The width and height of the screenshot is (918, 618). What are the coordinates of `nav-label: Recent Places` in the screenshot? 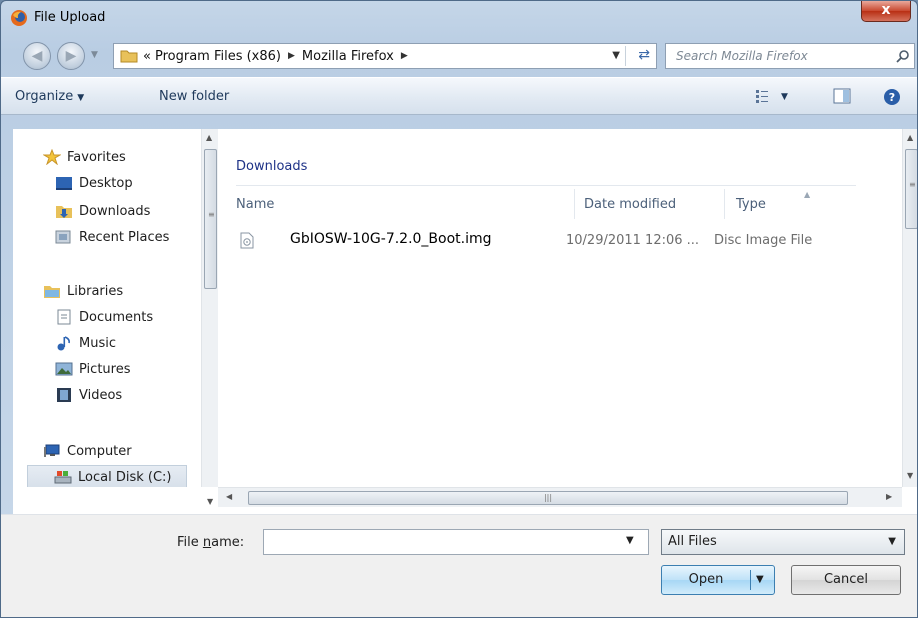 It's located at (124, 237).